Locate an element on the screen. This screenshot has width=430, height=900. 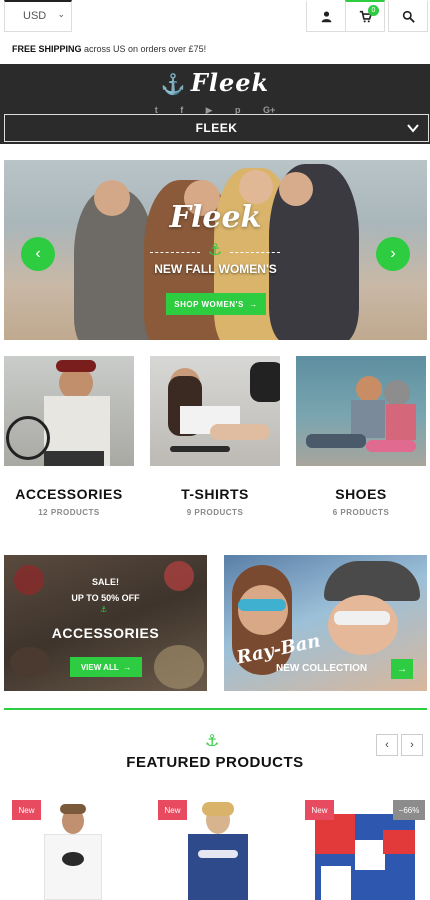
promo-title: ACCESSORIES is located at coordinates (105, 633).